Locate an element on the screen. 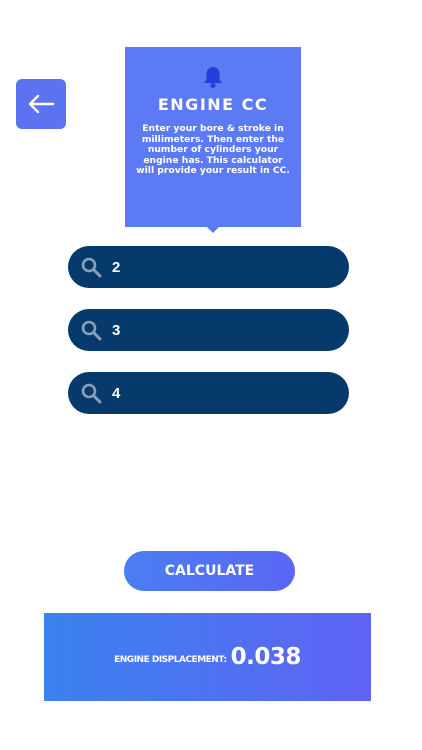 This screenshot has width=422, height=750. back-button is located at coordinates (41, 104).